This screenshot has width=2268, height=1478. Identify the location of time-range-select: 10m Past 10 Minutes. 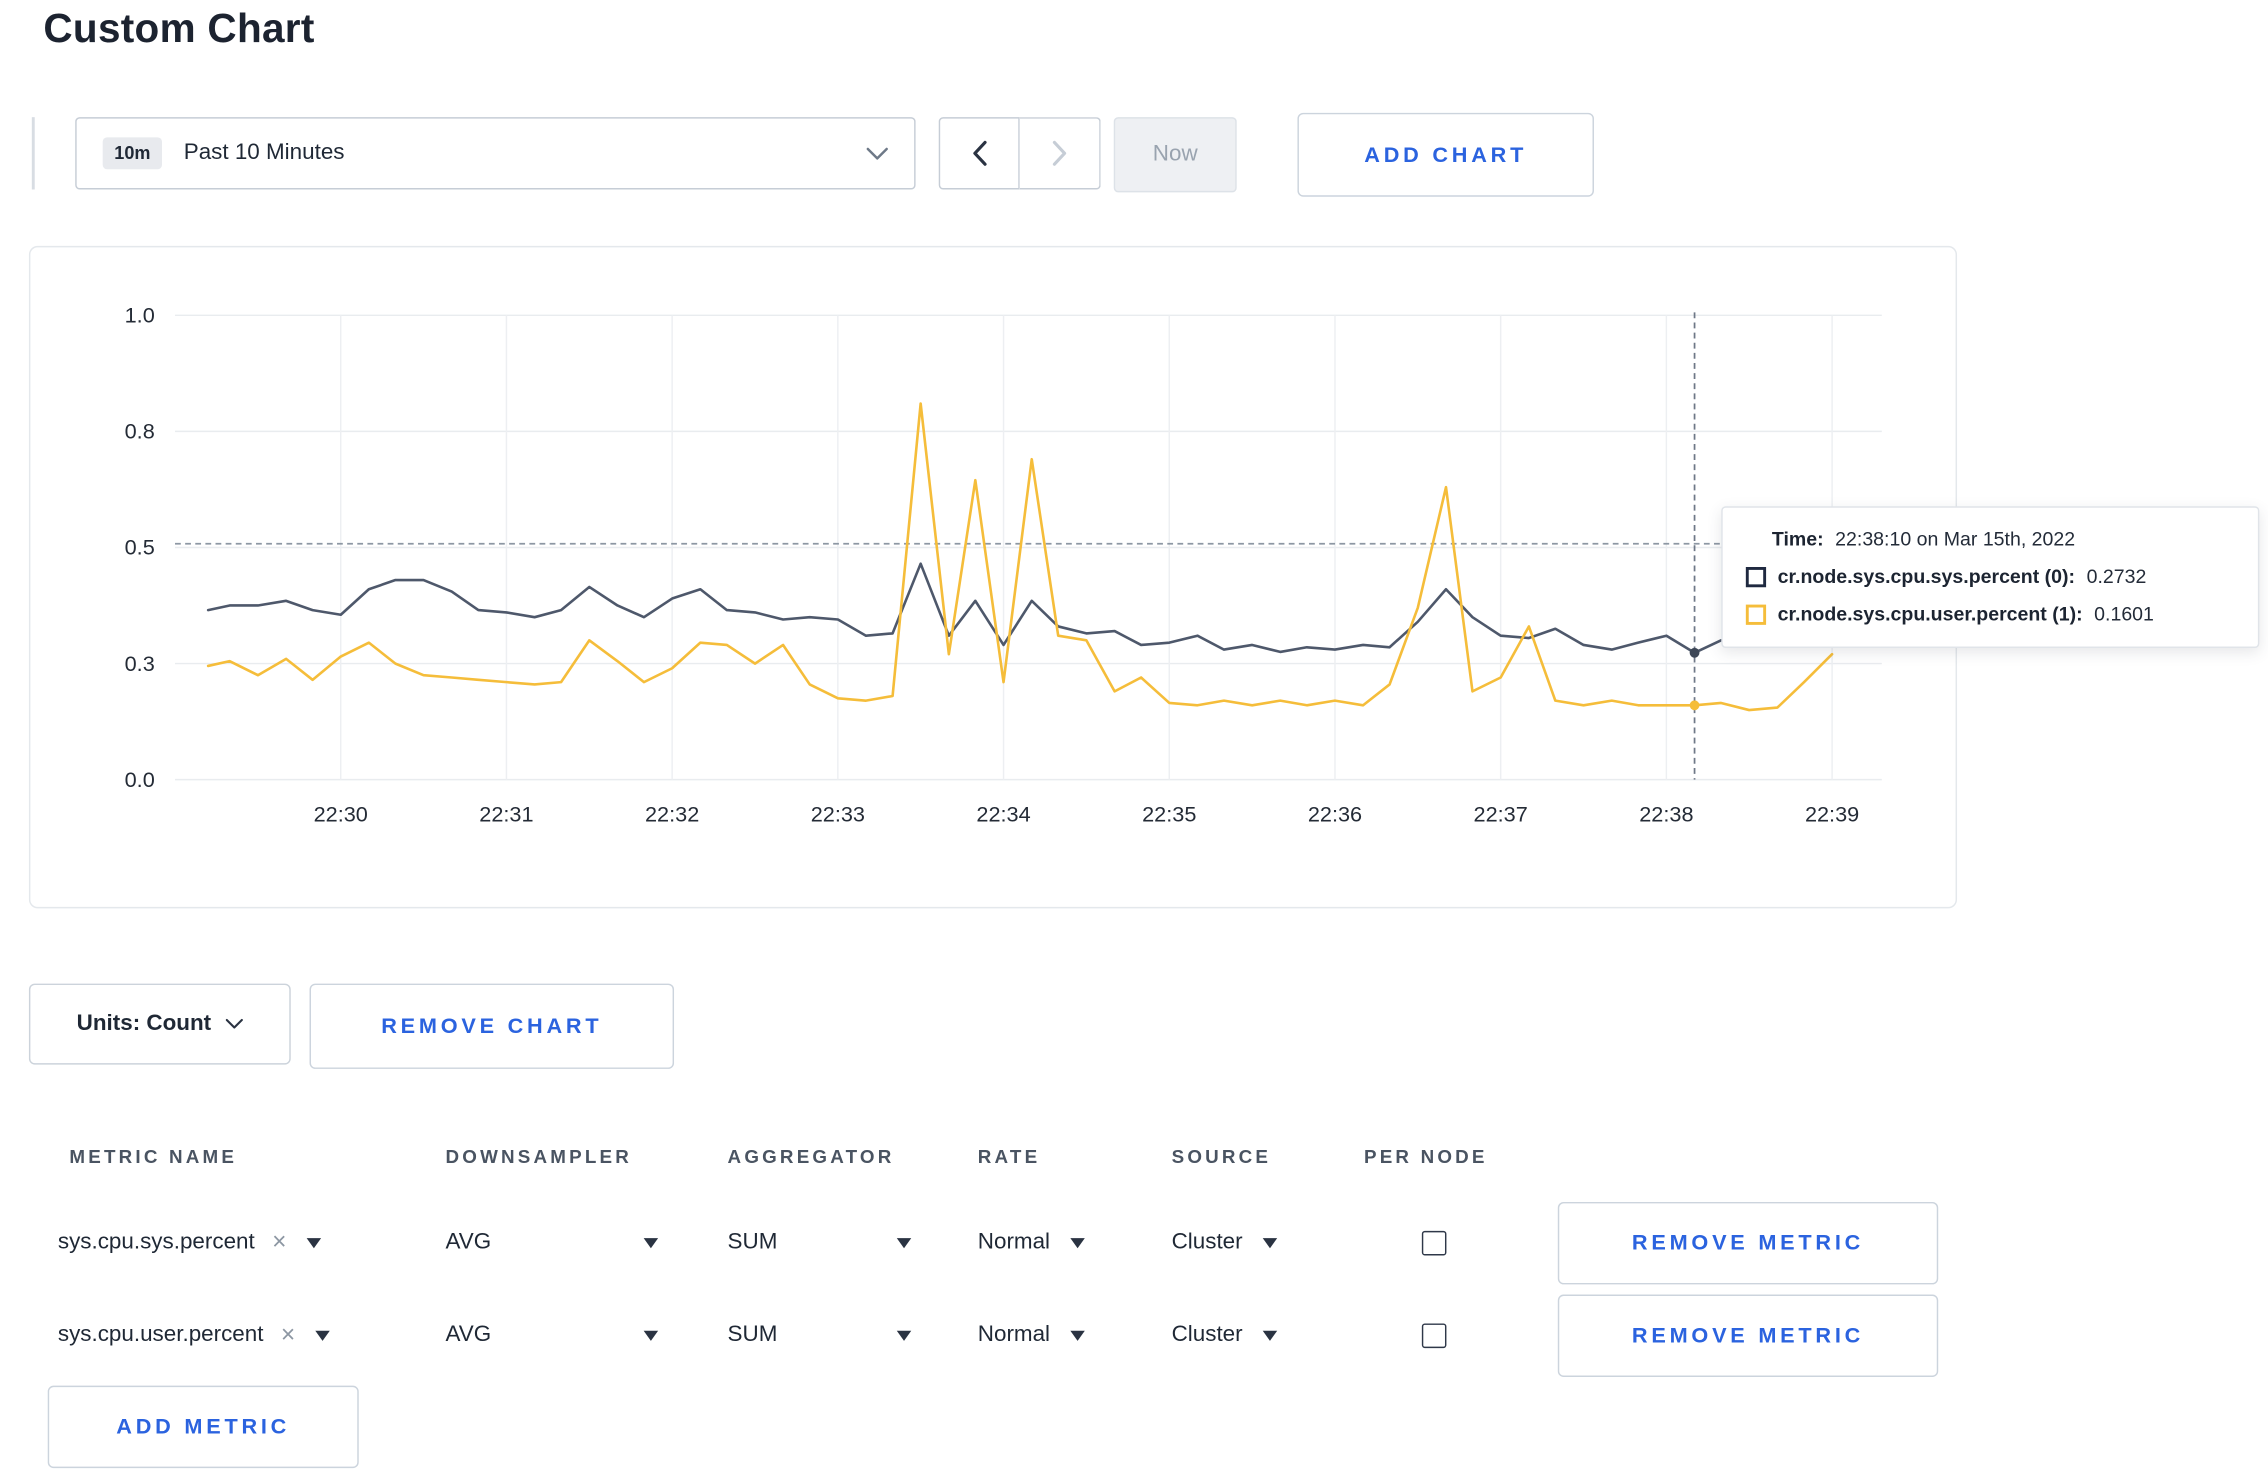
(495, 153).